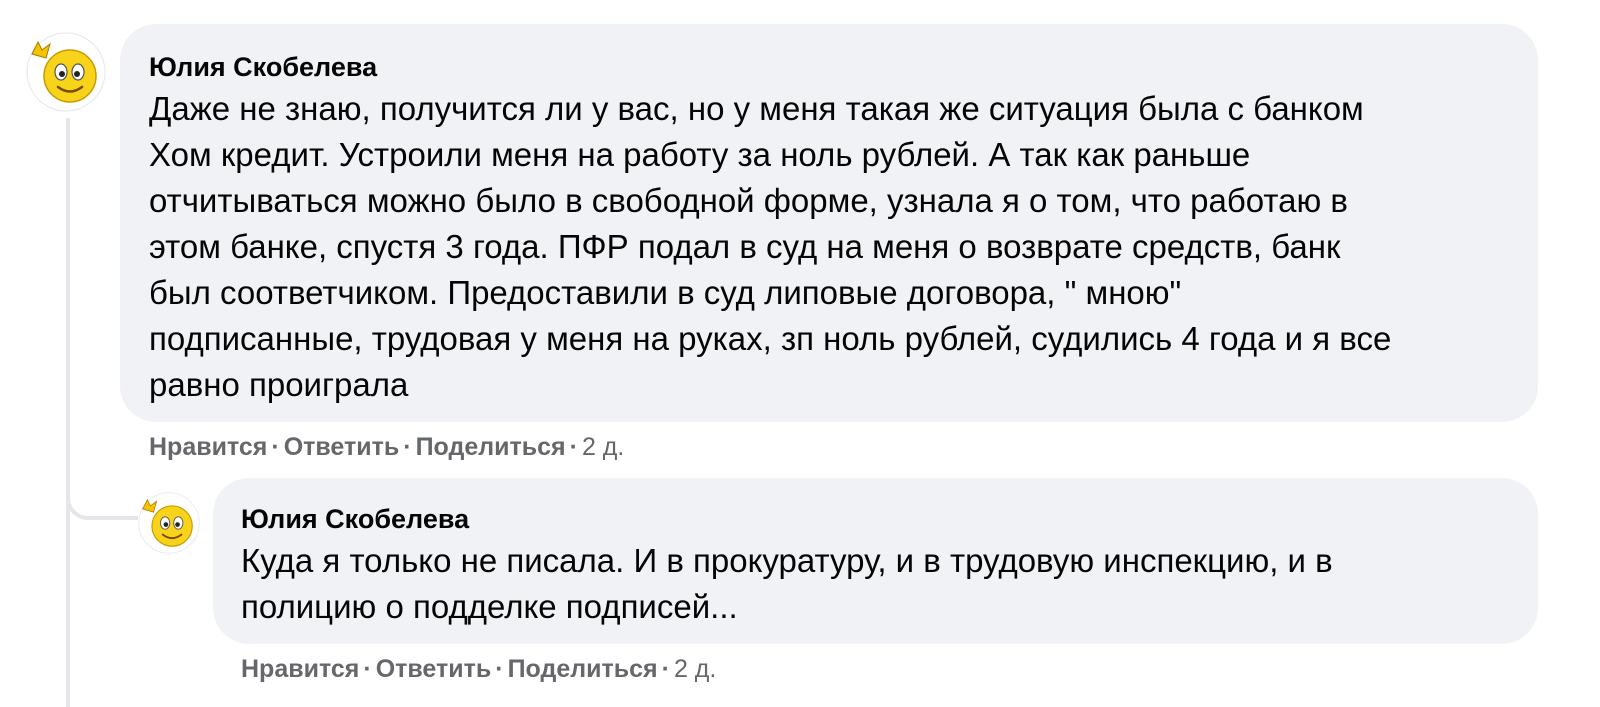  What do you see at coordinates (68, 412) in the screenshot?
I see `thread-line` at bounding box center [68, 412].